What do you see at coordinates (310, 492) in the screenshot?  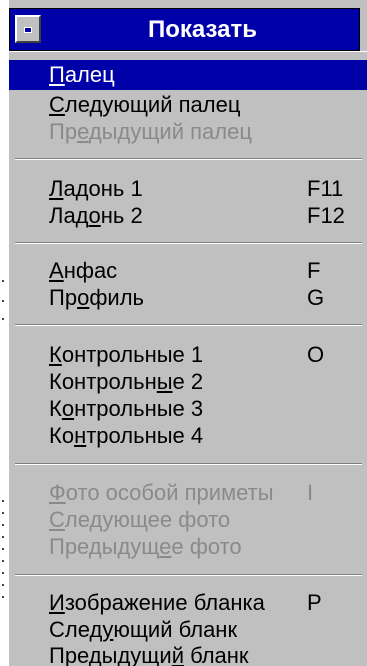 I see `menu-item-shortcut: I` at bounding box center [310, 492].